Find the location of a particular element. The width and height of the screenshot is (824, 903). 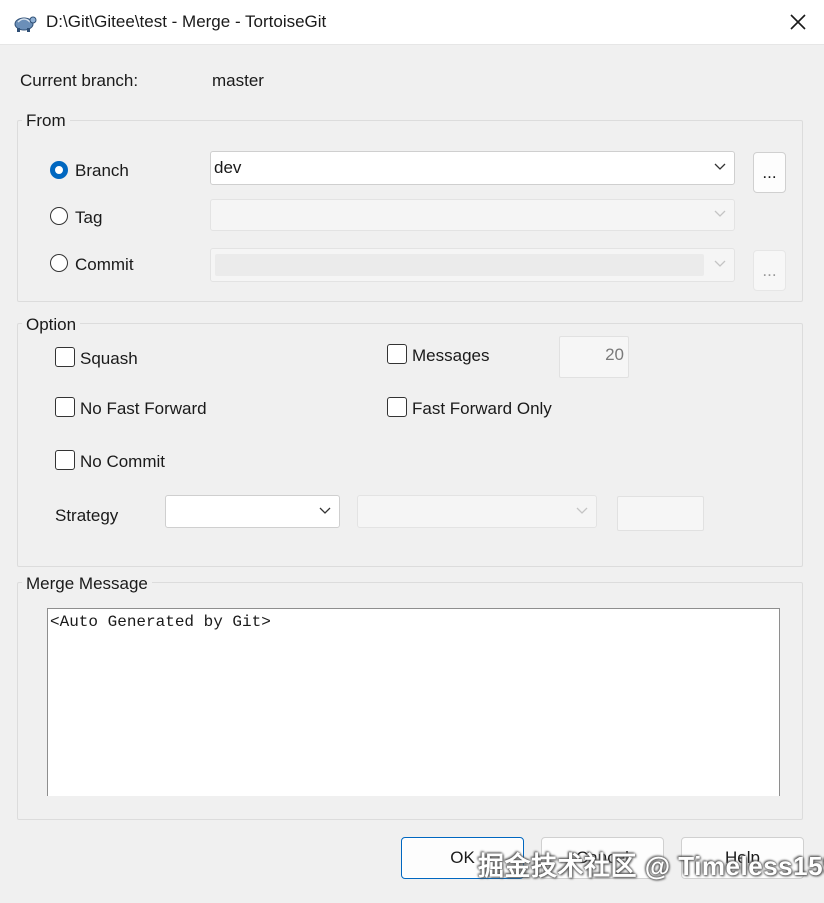

current-branch-value: master is located at coordinates (238, 80).